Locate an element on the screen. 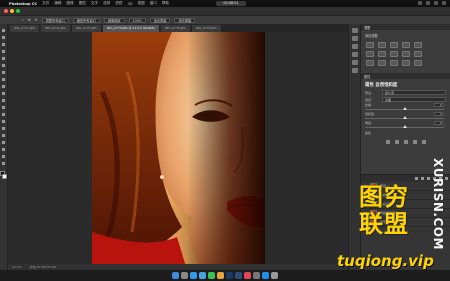 The width and height of the screenshot is (450, 281). marquee-tool-icon is located at coordinates (4, 37).